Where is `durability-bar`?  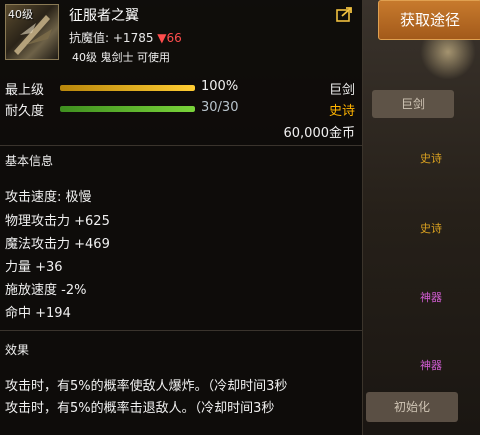
durability-bar is located at coordinates (127, 109).